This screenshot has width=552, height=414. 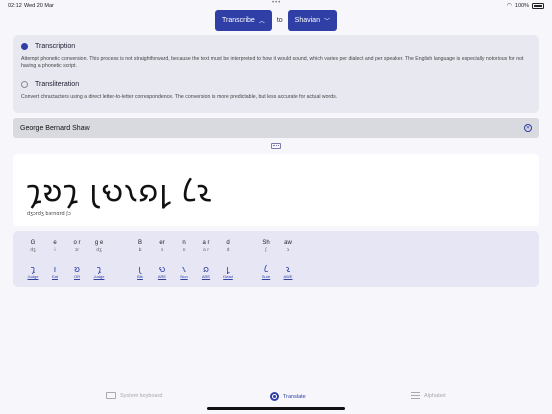 I want to click on source-letters: G, so click(x=33, y=243).